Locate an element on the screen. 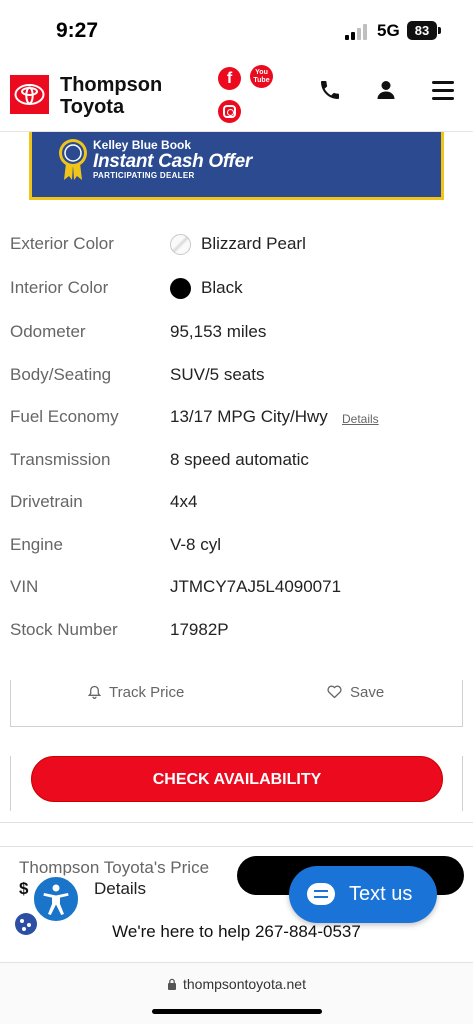 The image size is (473, 1024). site-header: Thompson Toyota f You Tube is located at coordinates (236, 95).